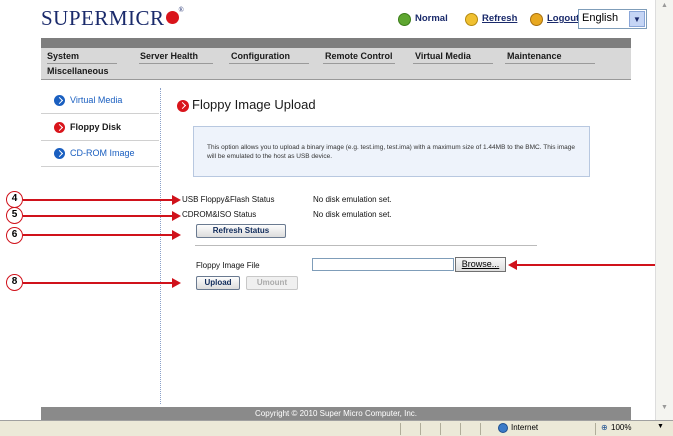 Image resolution: width=673 pixels, height=436 pixels. Describe the element at coordinates (228, 265) in the screenshot. I see `floppy-file-label: Floppy Image File` at that location.